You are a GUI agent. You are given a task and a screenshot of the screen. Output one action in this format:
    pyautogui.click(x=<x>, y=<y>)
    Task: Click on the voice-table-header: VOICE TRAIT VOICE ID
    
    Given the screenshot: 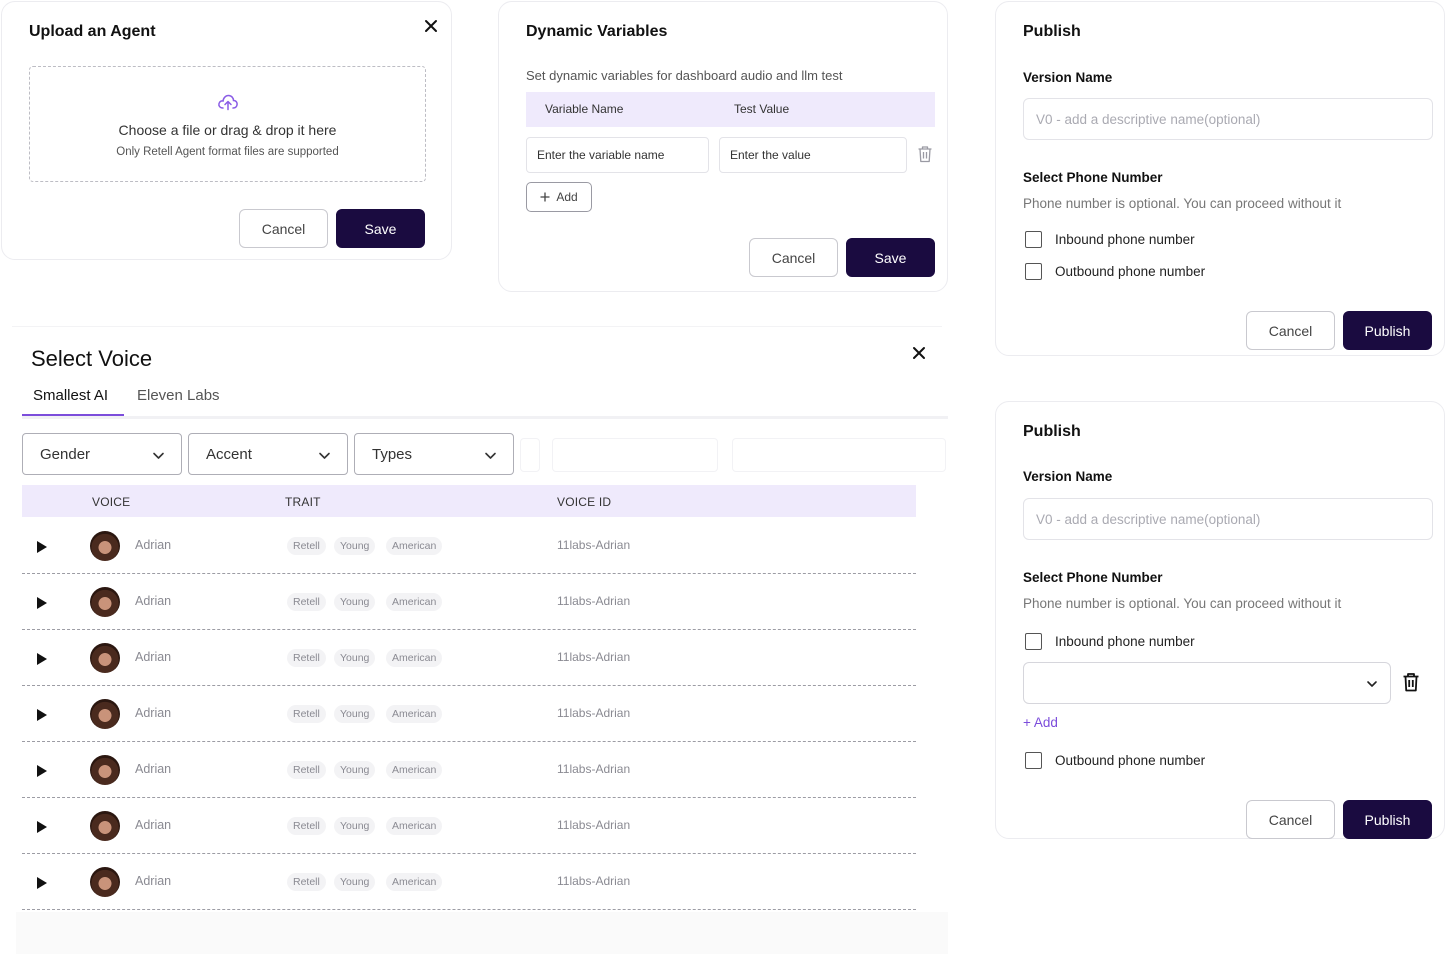 What is the action you would take?
    pyautogui.click(x=469, y=501)
    